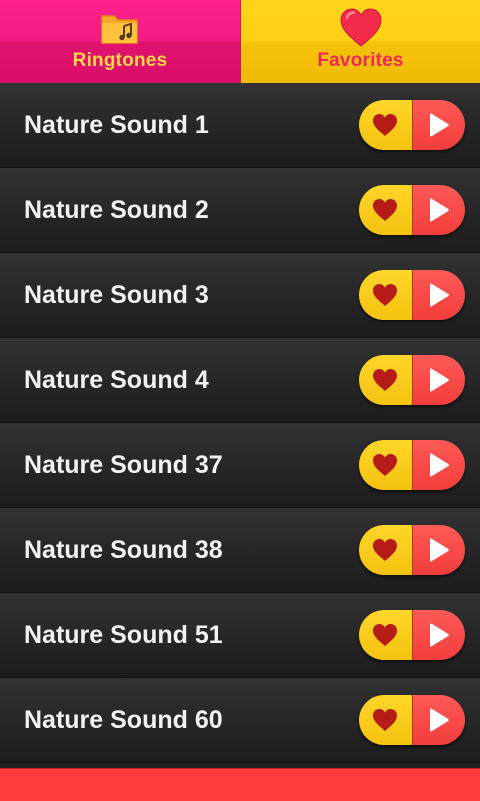  I want to click on tab-ringtones: Ringtones, so click(120, 41).